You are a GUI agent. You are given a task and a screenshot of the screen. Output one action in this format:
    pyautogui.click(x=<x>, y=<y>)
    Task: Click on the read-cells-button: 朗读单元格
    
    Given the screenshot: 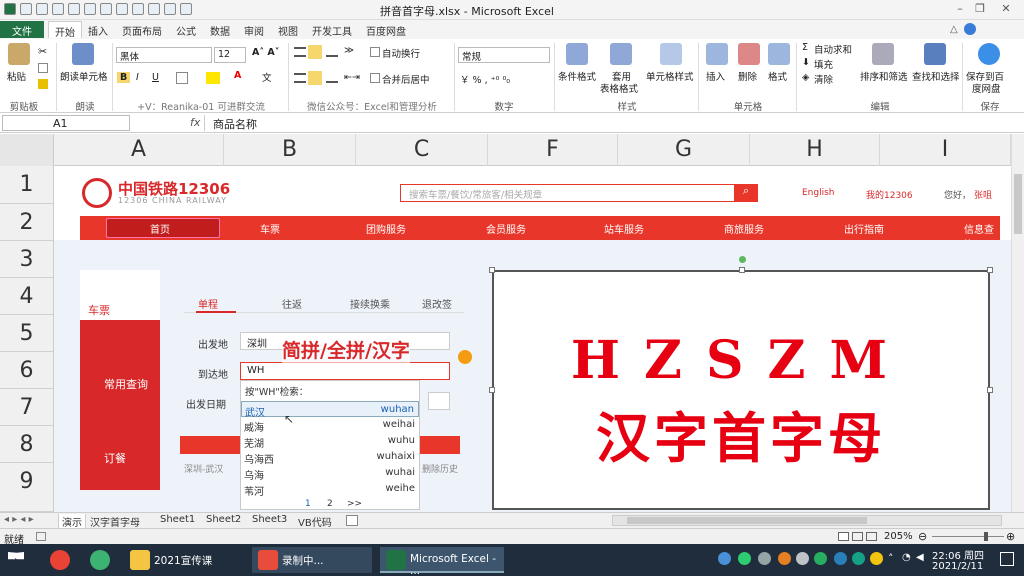 What is the action you would take?
    pyautogui.click(x=84, y=76)
    